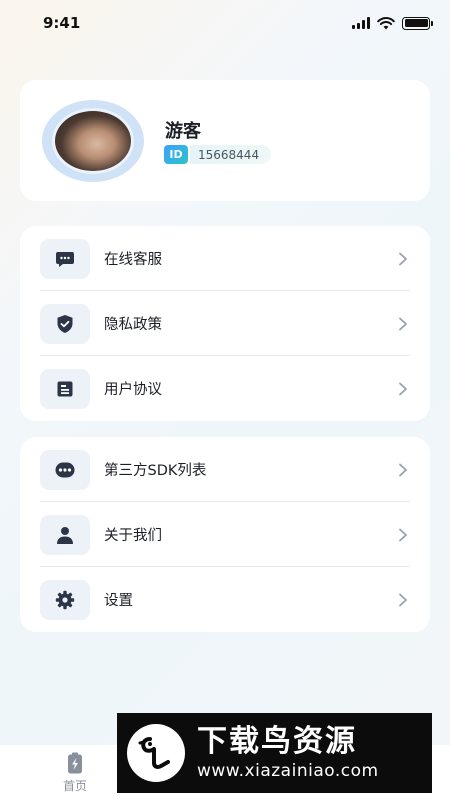 The height and width of the screenshot is (800, 450). I want to click on cellular-signal-icon, so click(361, 23).